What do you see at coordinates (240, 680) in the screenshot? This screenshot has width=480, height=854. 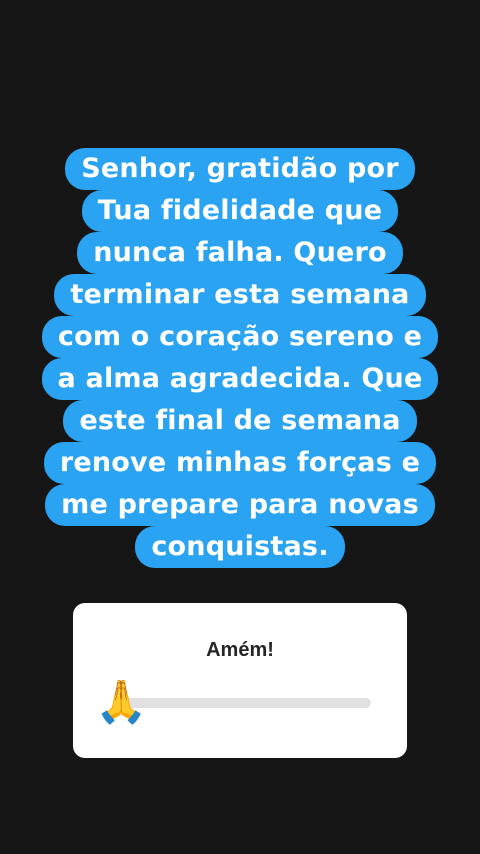 I see `emoji-slider-sticker: Amém! 🙏` at bounding box center [240, 680].